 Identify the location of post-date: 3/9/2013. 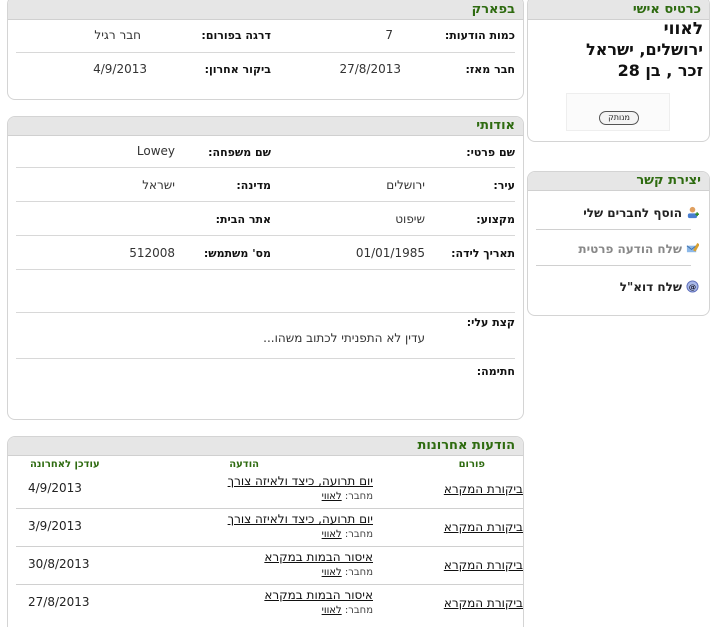
(55, 526).